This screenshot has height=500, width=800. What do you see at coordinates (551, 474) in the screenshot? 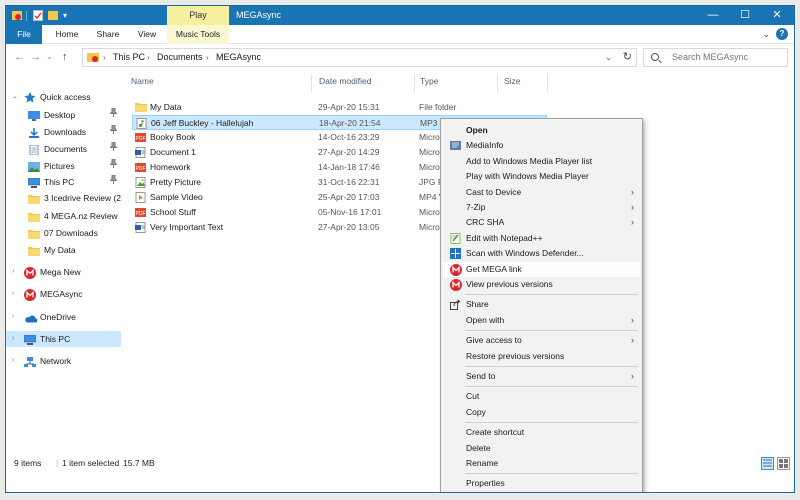
I see `menu-separator` at bounding box center [551, 474].